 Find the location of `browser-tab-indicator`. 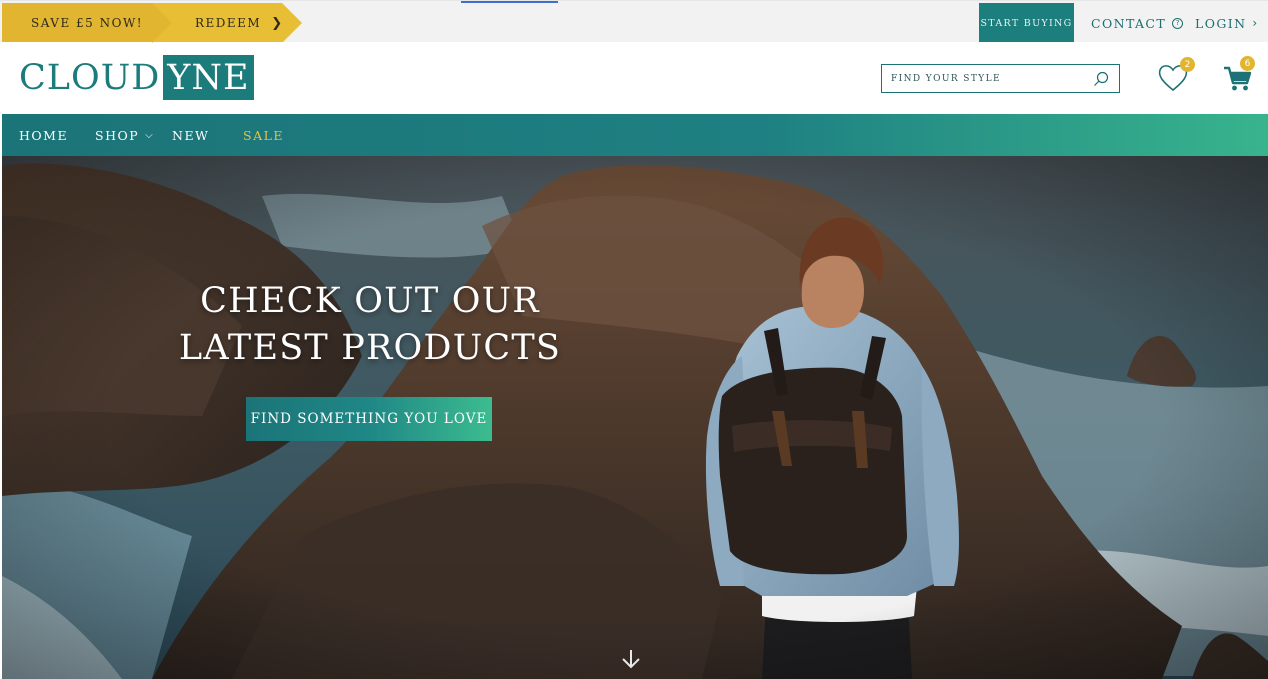

browser-tab-indicator is located at coordinates (509, 2).